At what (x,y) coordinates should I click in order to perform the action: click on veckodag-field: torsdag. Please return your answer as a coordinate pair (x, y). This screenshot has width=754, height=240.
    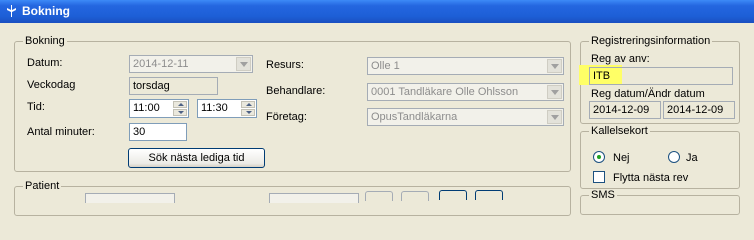
    Looking at the image, I should click on (173, 86).